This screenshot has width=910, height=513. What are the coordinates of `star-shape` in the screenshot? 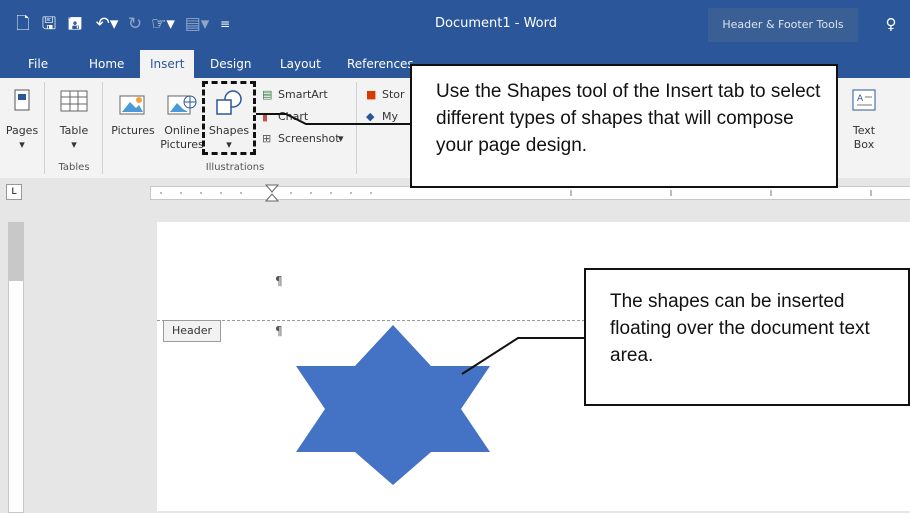 It's located at (393, 405).